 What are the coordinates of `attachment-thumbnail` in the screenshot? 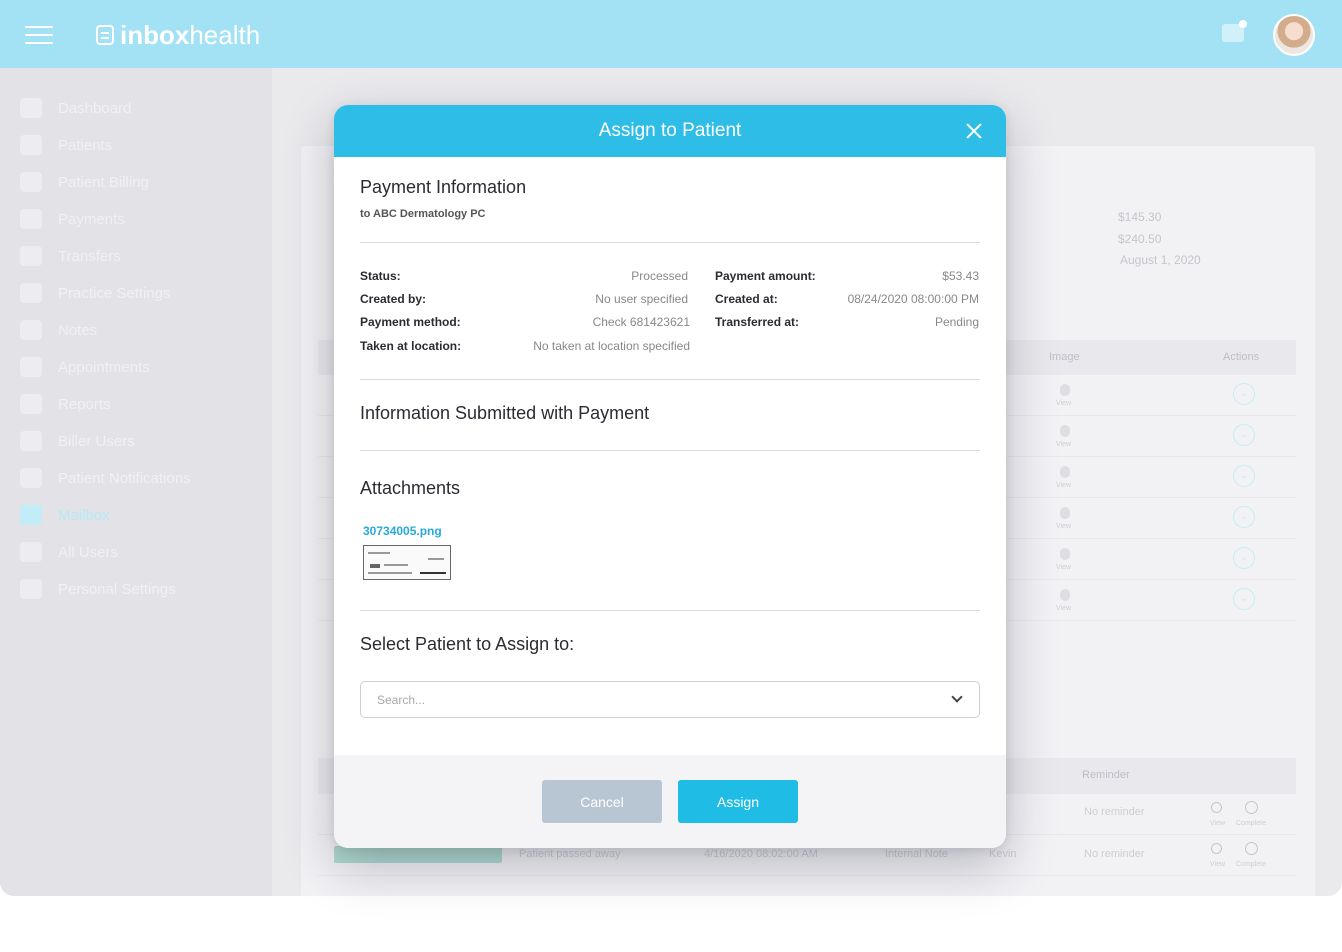 It's located at (407, 562).